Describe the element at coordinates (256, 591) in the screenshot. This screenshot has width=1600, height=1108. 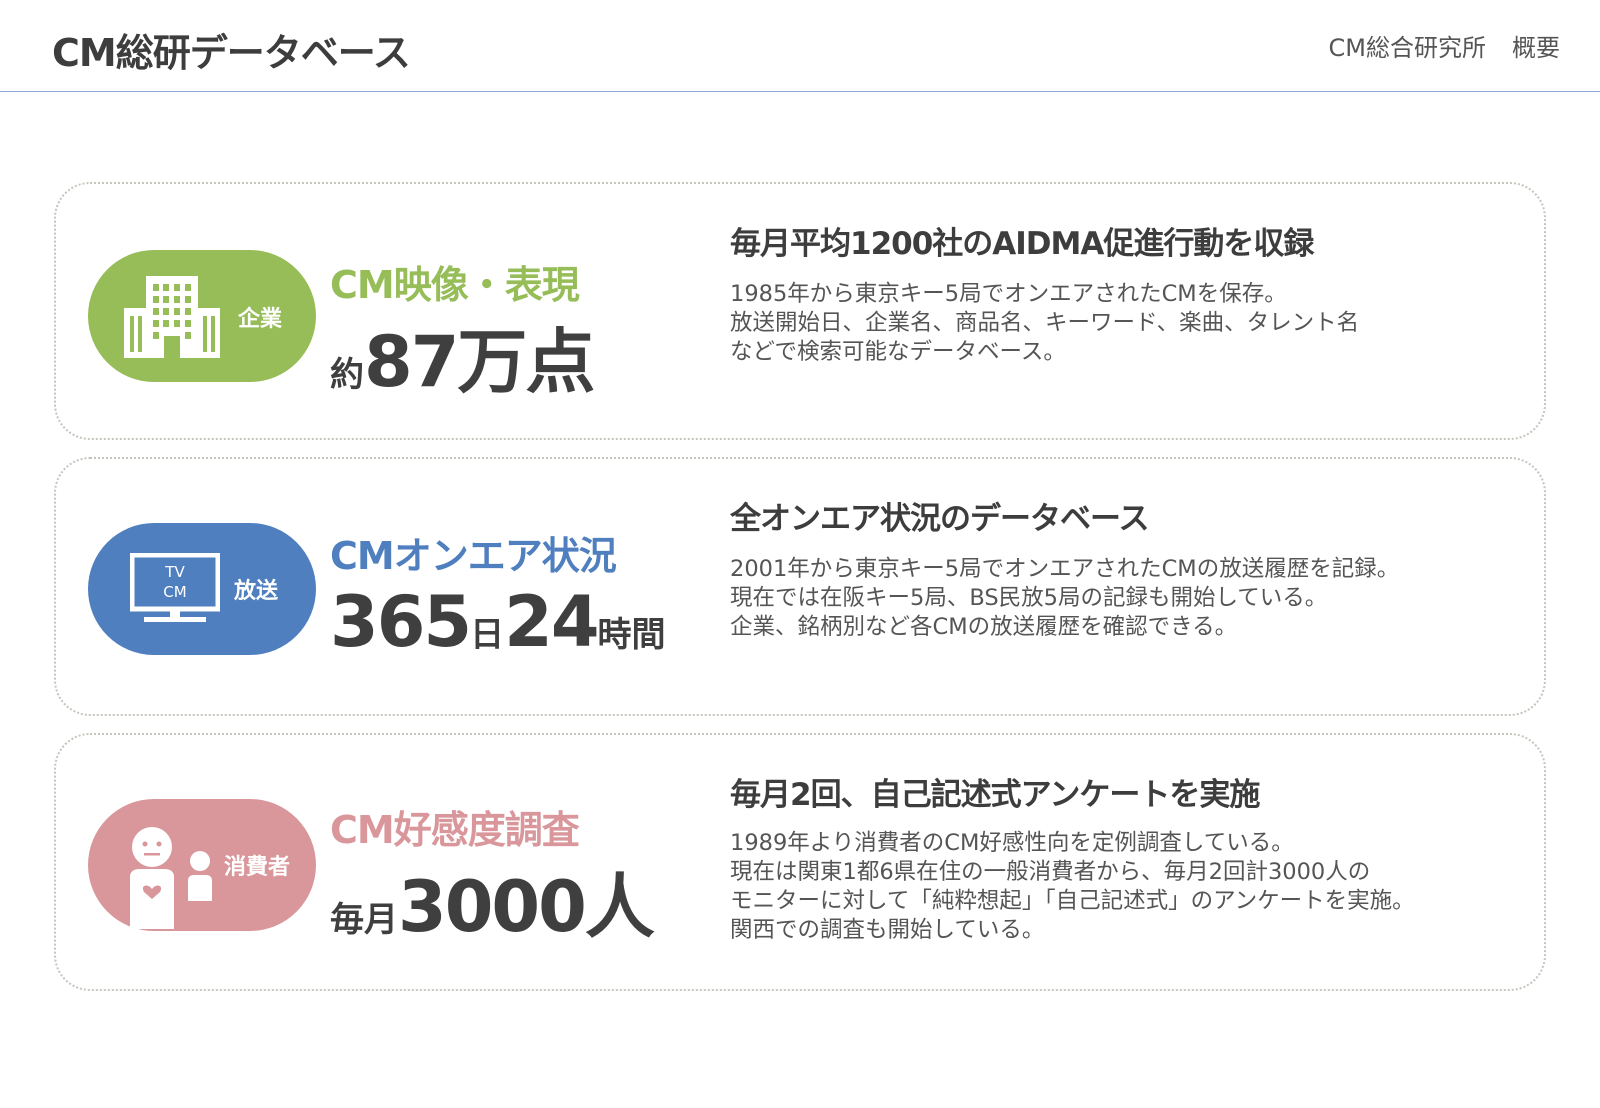
I see `pill-label: 放送` at that location.